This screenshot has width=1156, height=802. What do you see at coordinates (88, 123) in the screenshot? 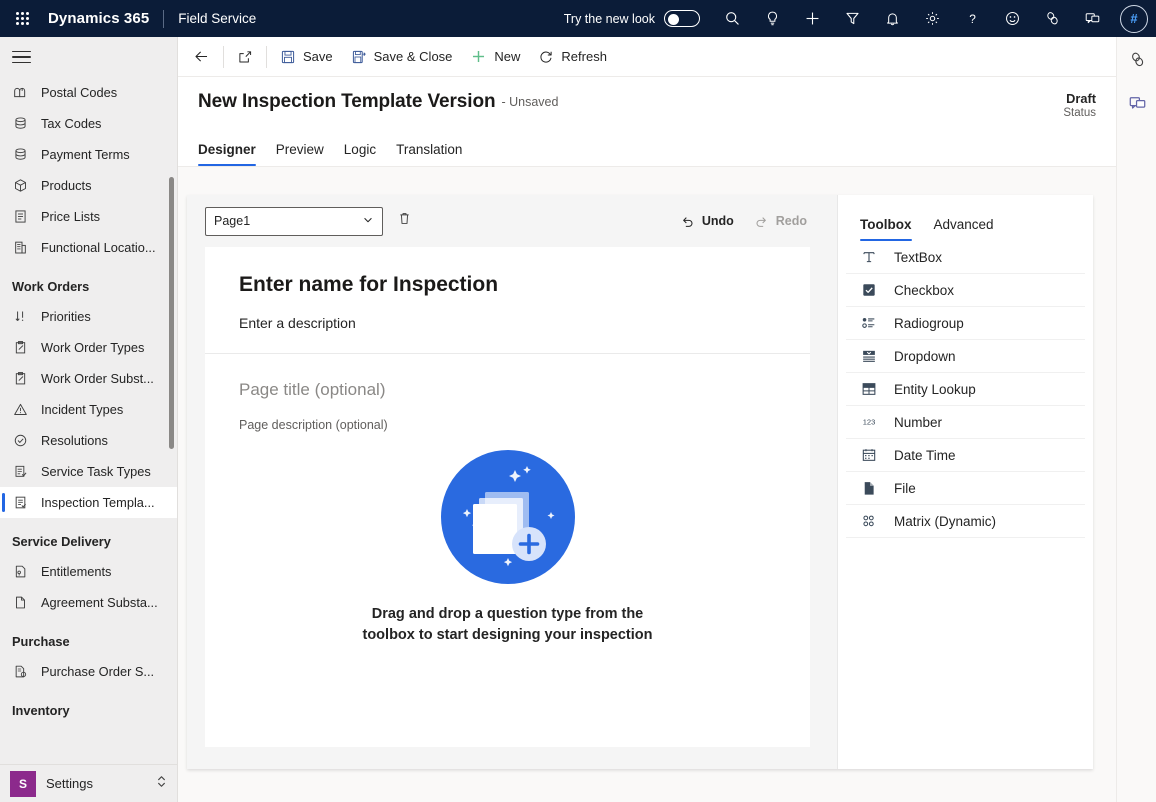
I see `sidebar-item-tax-codes: Tax Codes` at bounding box center [88, 123].